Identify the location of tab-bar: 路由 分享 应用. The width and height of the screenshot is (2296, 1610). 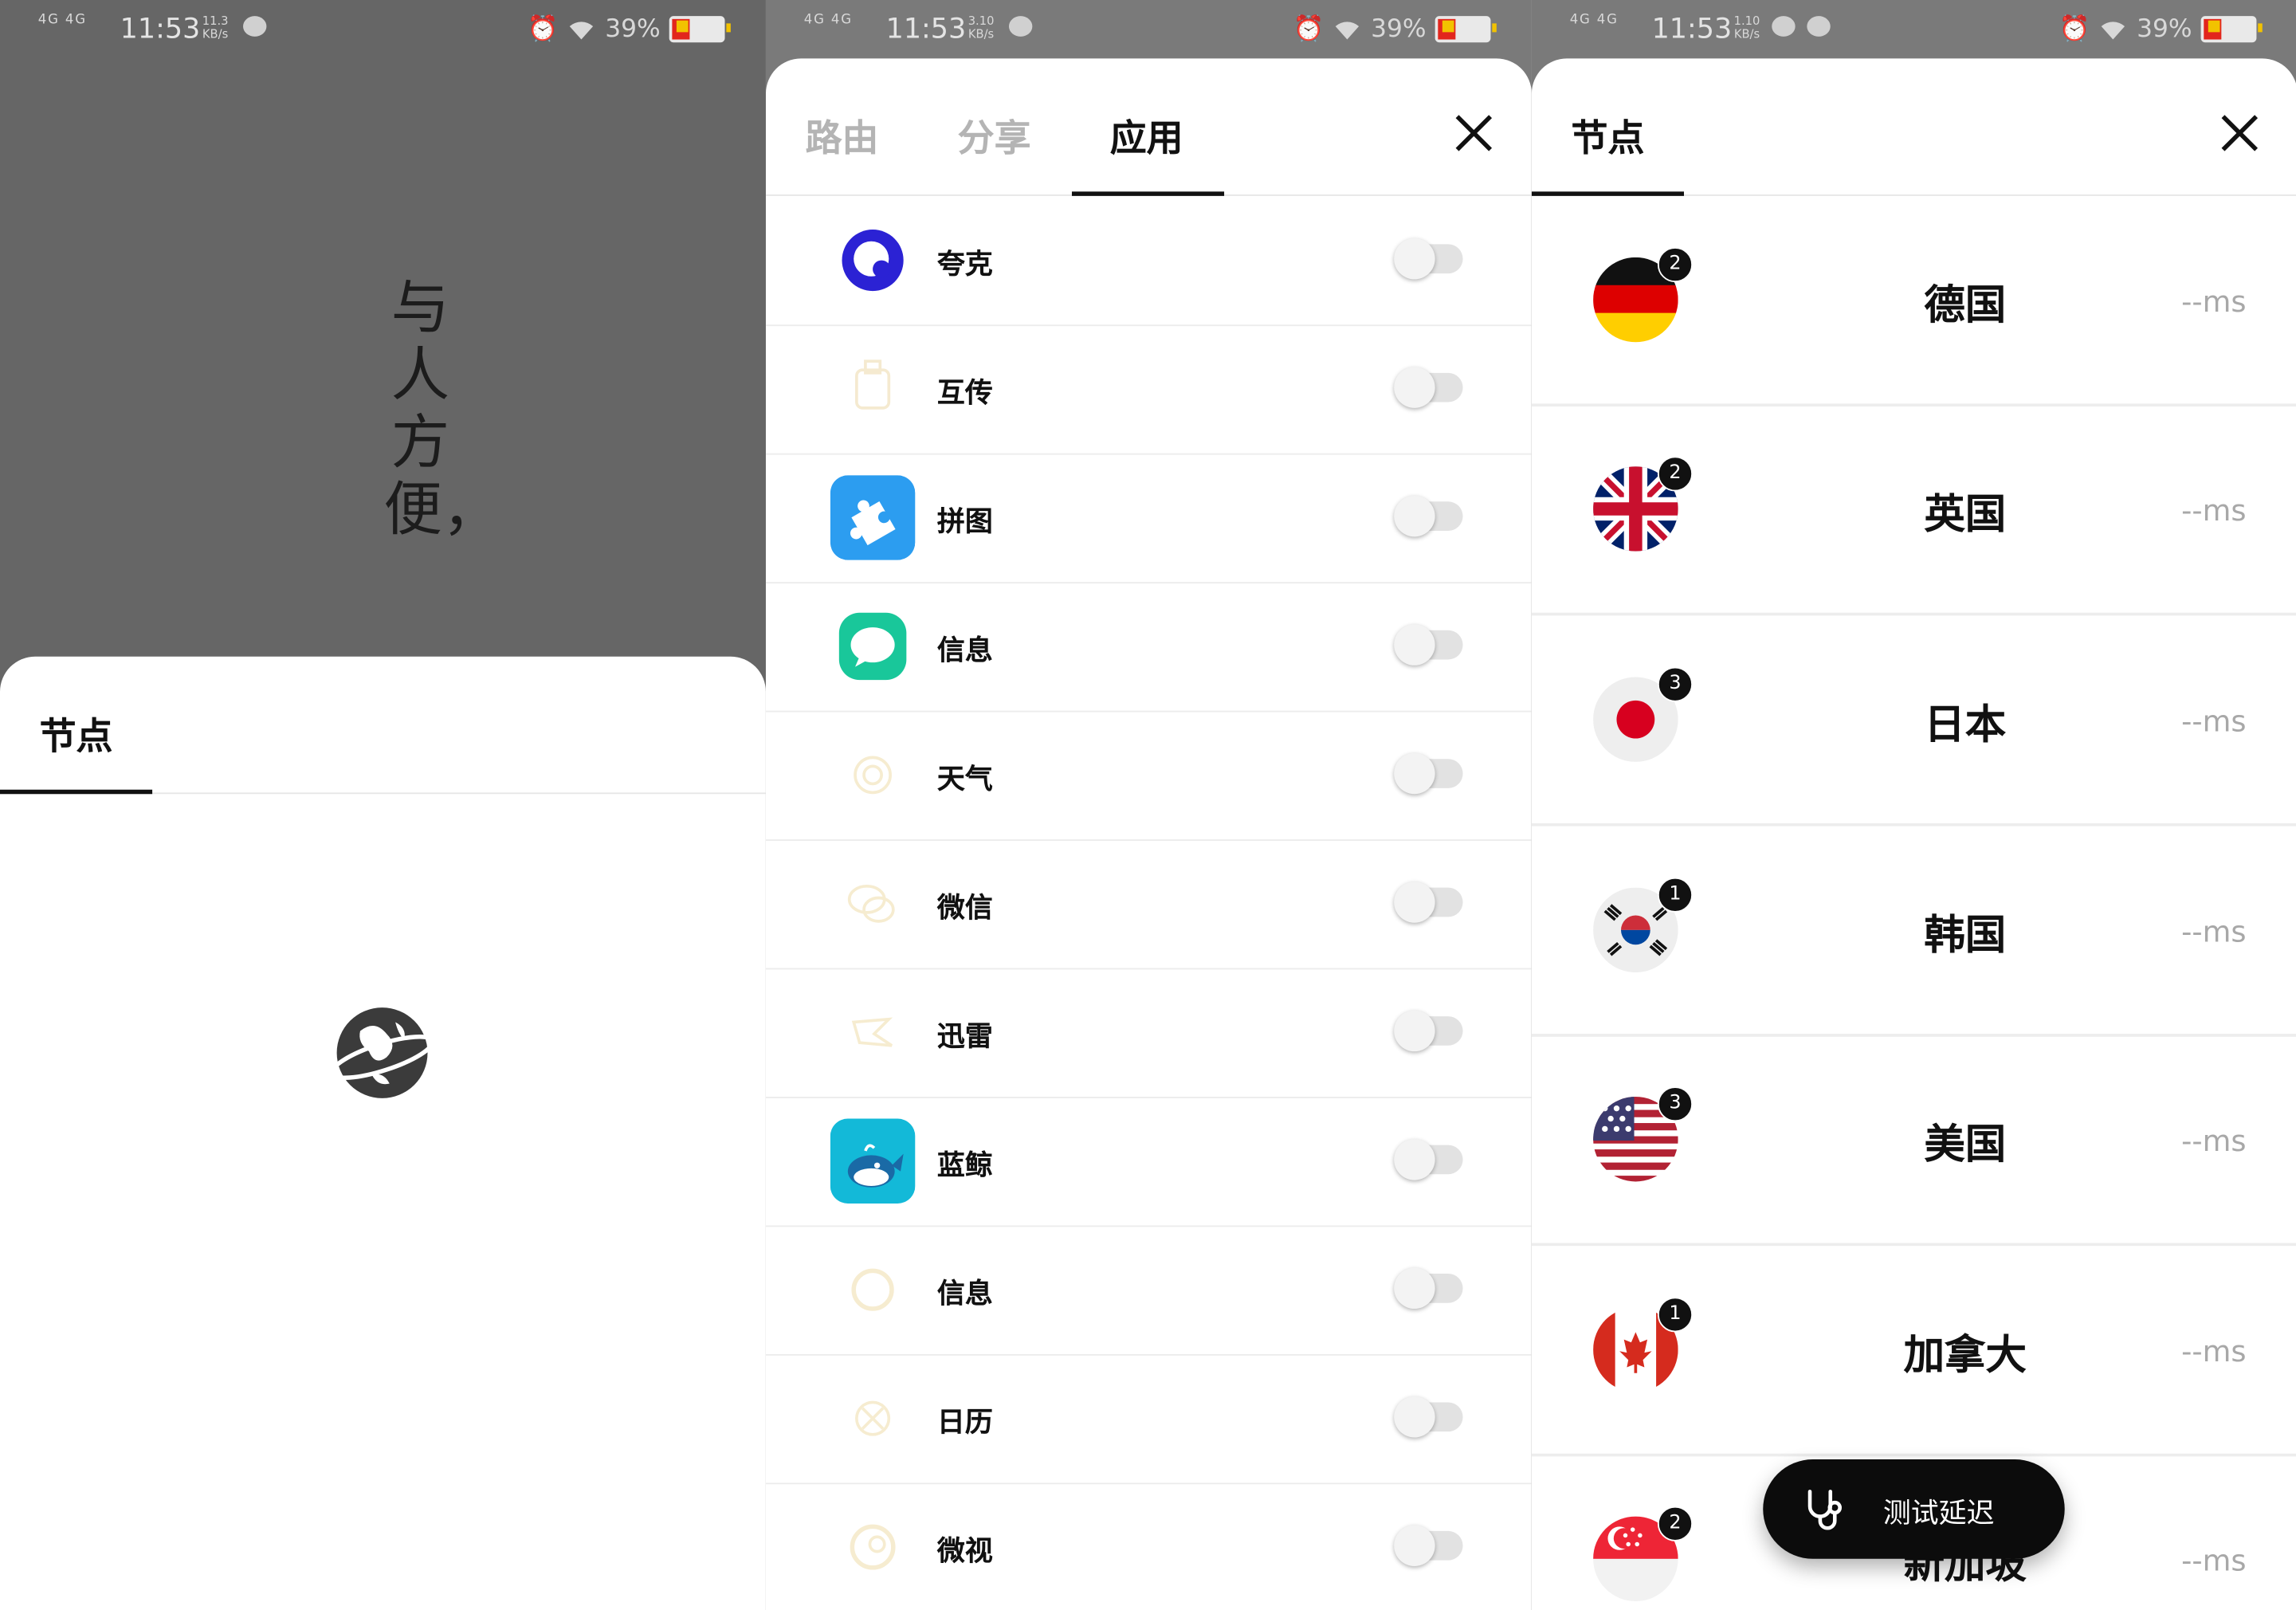
(1148, 127).